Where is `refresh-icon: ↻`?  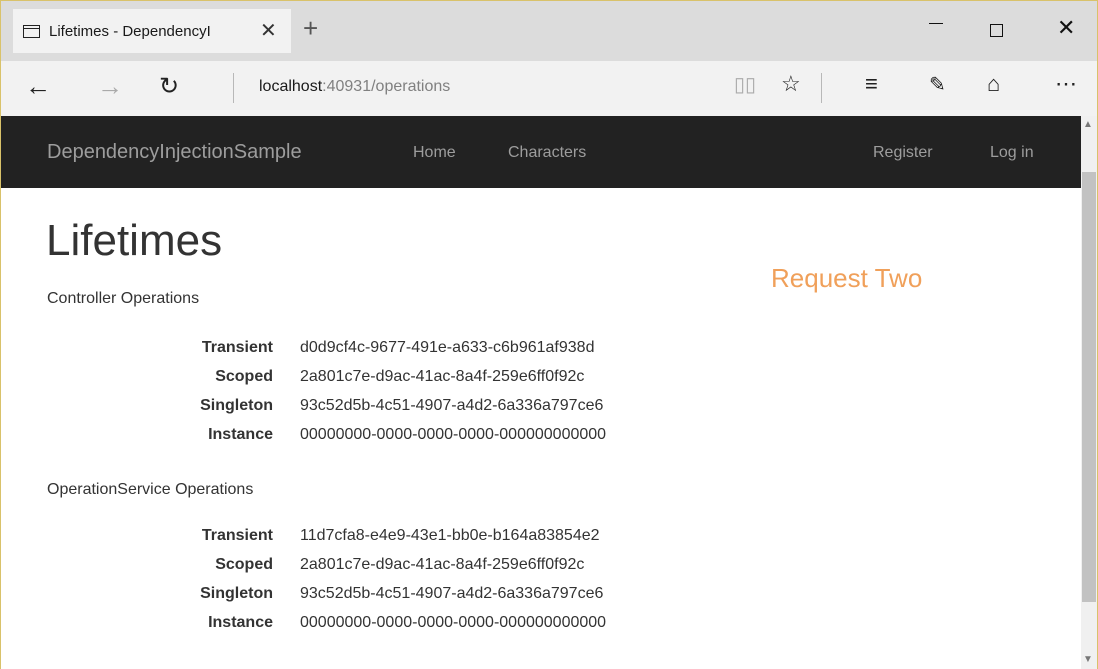
refresh-icon: ↻ is located at coordinates (169, 87).